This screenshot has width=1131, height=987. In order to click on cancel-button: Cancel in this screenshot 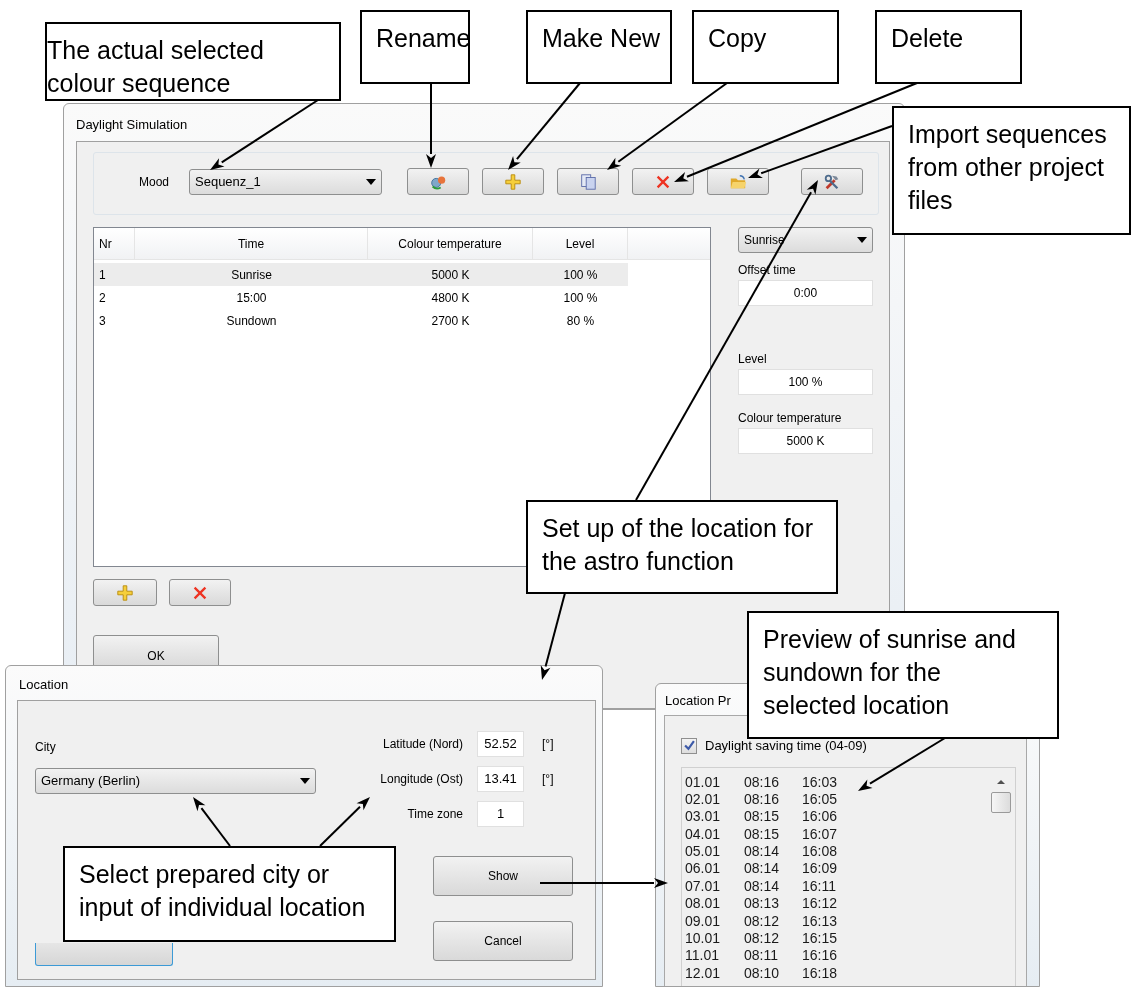, I will do `click(503, 941)`.